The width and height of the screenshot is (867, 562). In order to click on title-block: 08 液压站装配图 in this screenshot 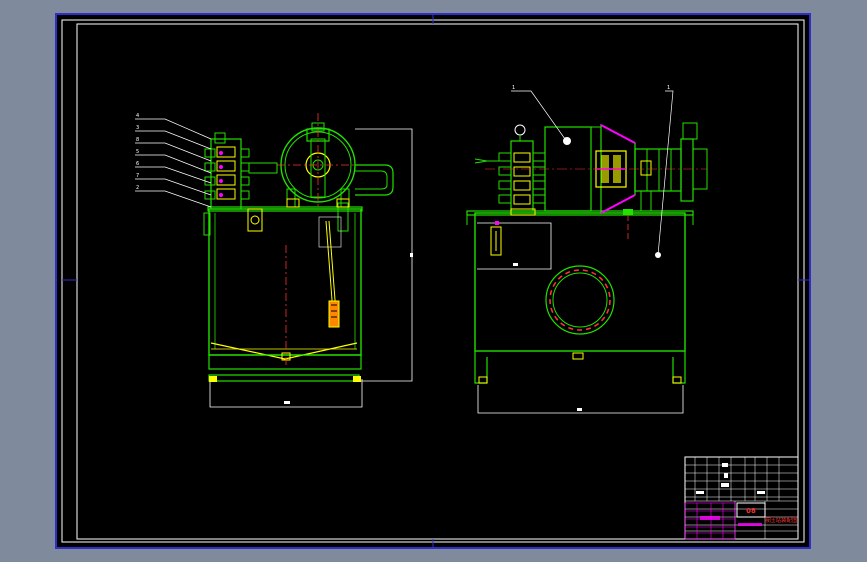, I will do `click(741, 498)`.